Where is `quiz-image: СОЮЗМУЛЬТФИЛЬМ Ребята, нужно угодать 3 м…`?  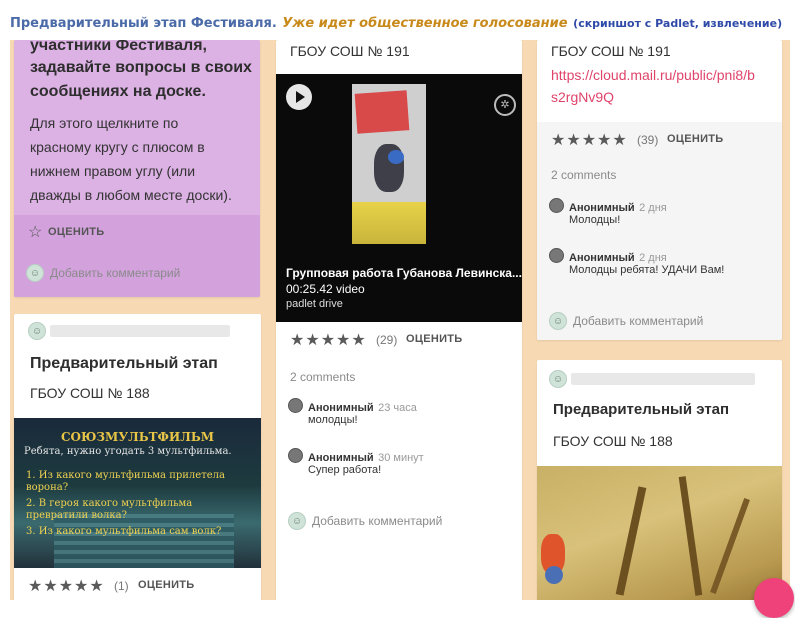 quiz-image: СОЮЗМУЛЬТФИЛЬМ Ребята, нужно угодать 3 м… is located at coordinates (137, 493).